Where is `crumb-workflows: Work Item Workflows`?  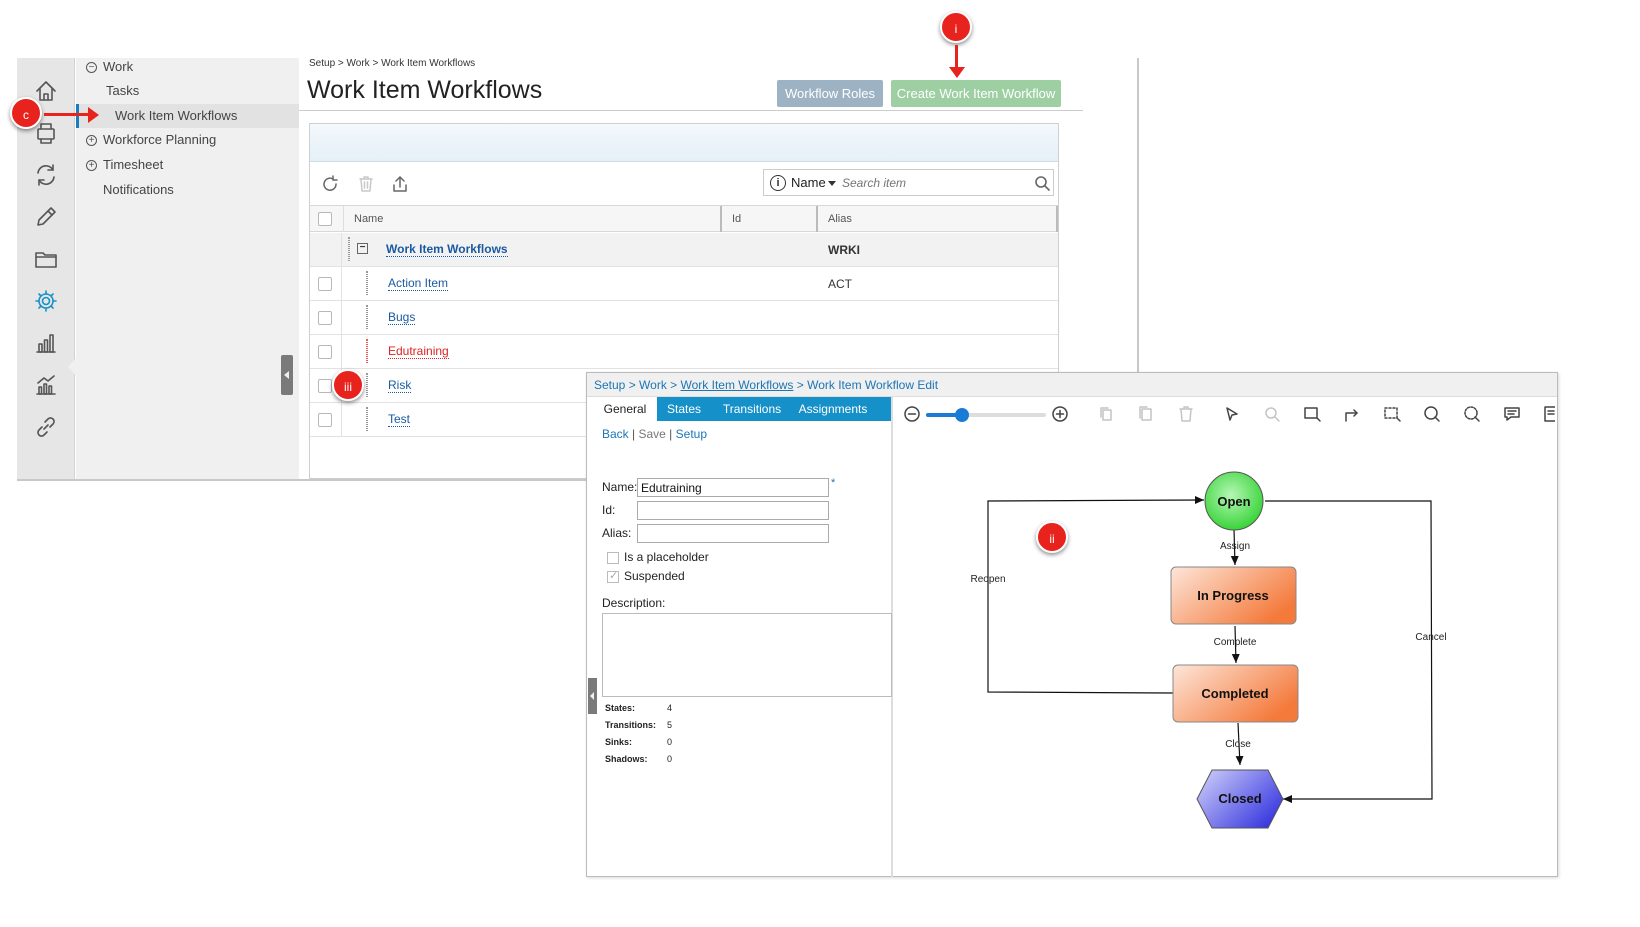
crumb-workflows: Work Item Workflows is located at coordinates (737, 385).